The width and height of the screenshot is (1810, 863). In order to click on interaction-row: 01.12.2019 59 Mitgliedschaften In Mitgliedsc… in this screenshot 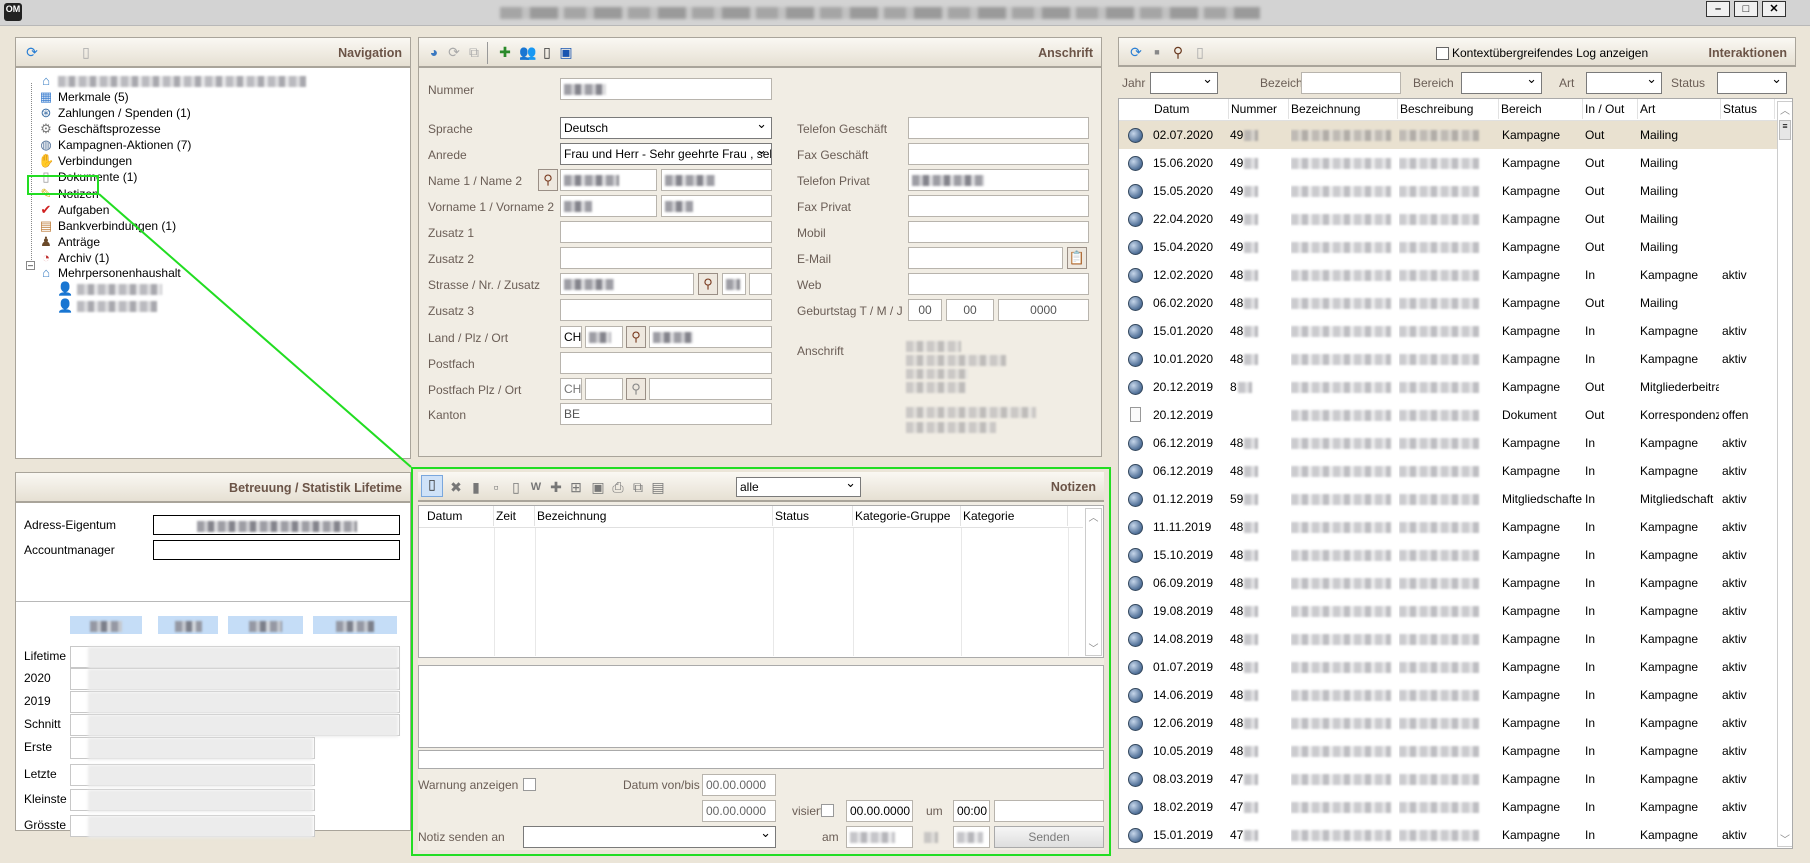, I will do `click(1448, 499)`.